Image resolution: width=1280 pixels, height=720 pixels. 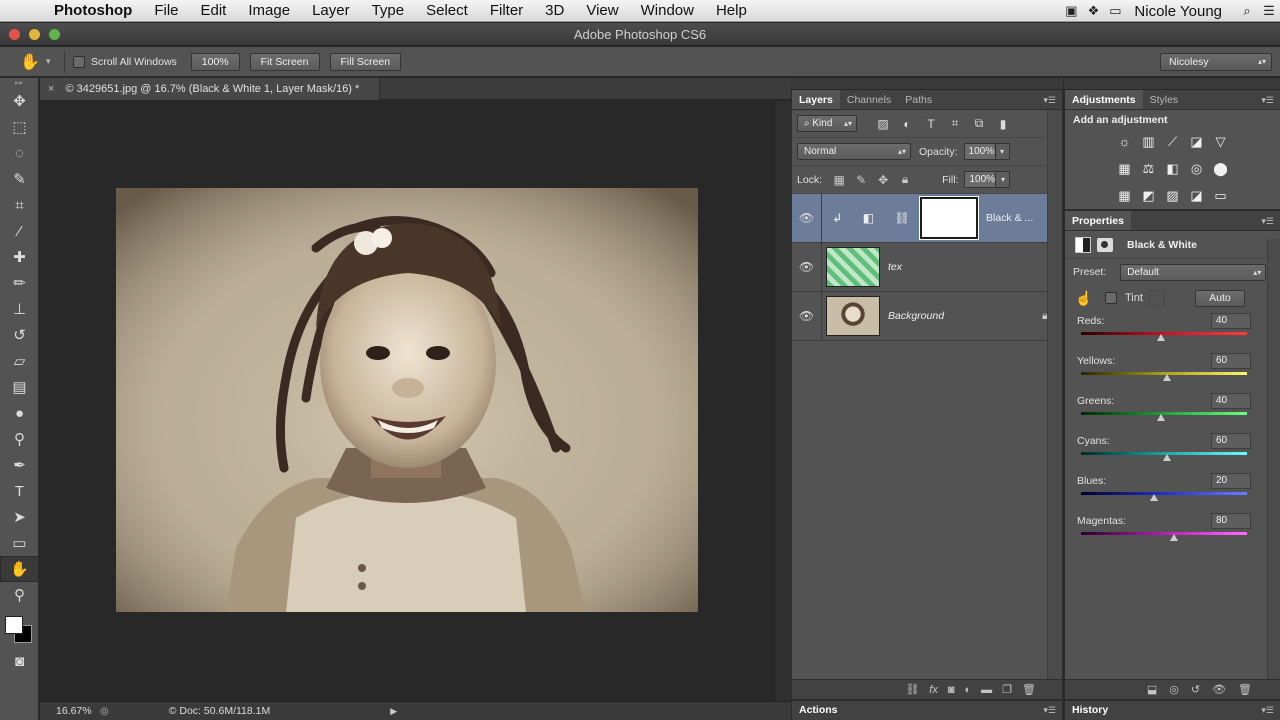 What do you see at coordinates (895, 267) in the screenshot?
I see `layer-name: tex` at bounding box center [895, 267].